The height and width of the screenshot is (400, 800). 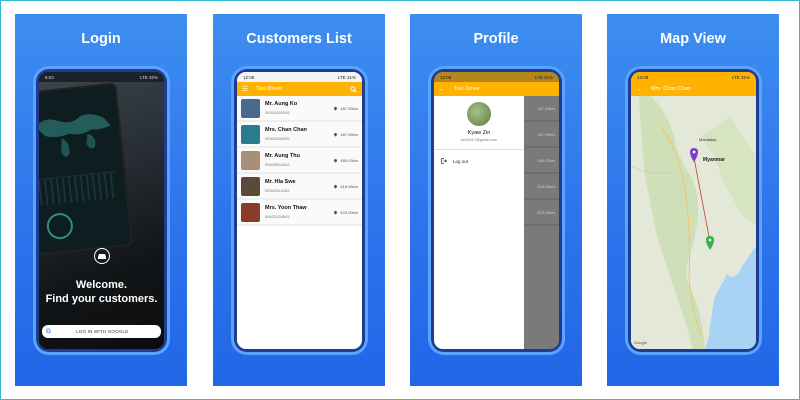 What do you see at coordinates (286, 134) in the screenshot?
I see `customer-info: Mrs. Chan Chan 09342356239` at bounding box center [286, 134].